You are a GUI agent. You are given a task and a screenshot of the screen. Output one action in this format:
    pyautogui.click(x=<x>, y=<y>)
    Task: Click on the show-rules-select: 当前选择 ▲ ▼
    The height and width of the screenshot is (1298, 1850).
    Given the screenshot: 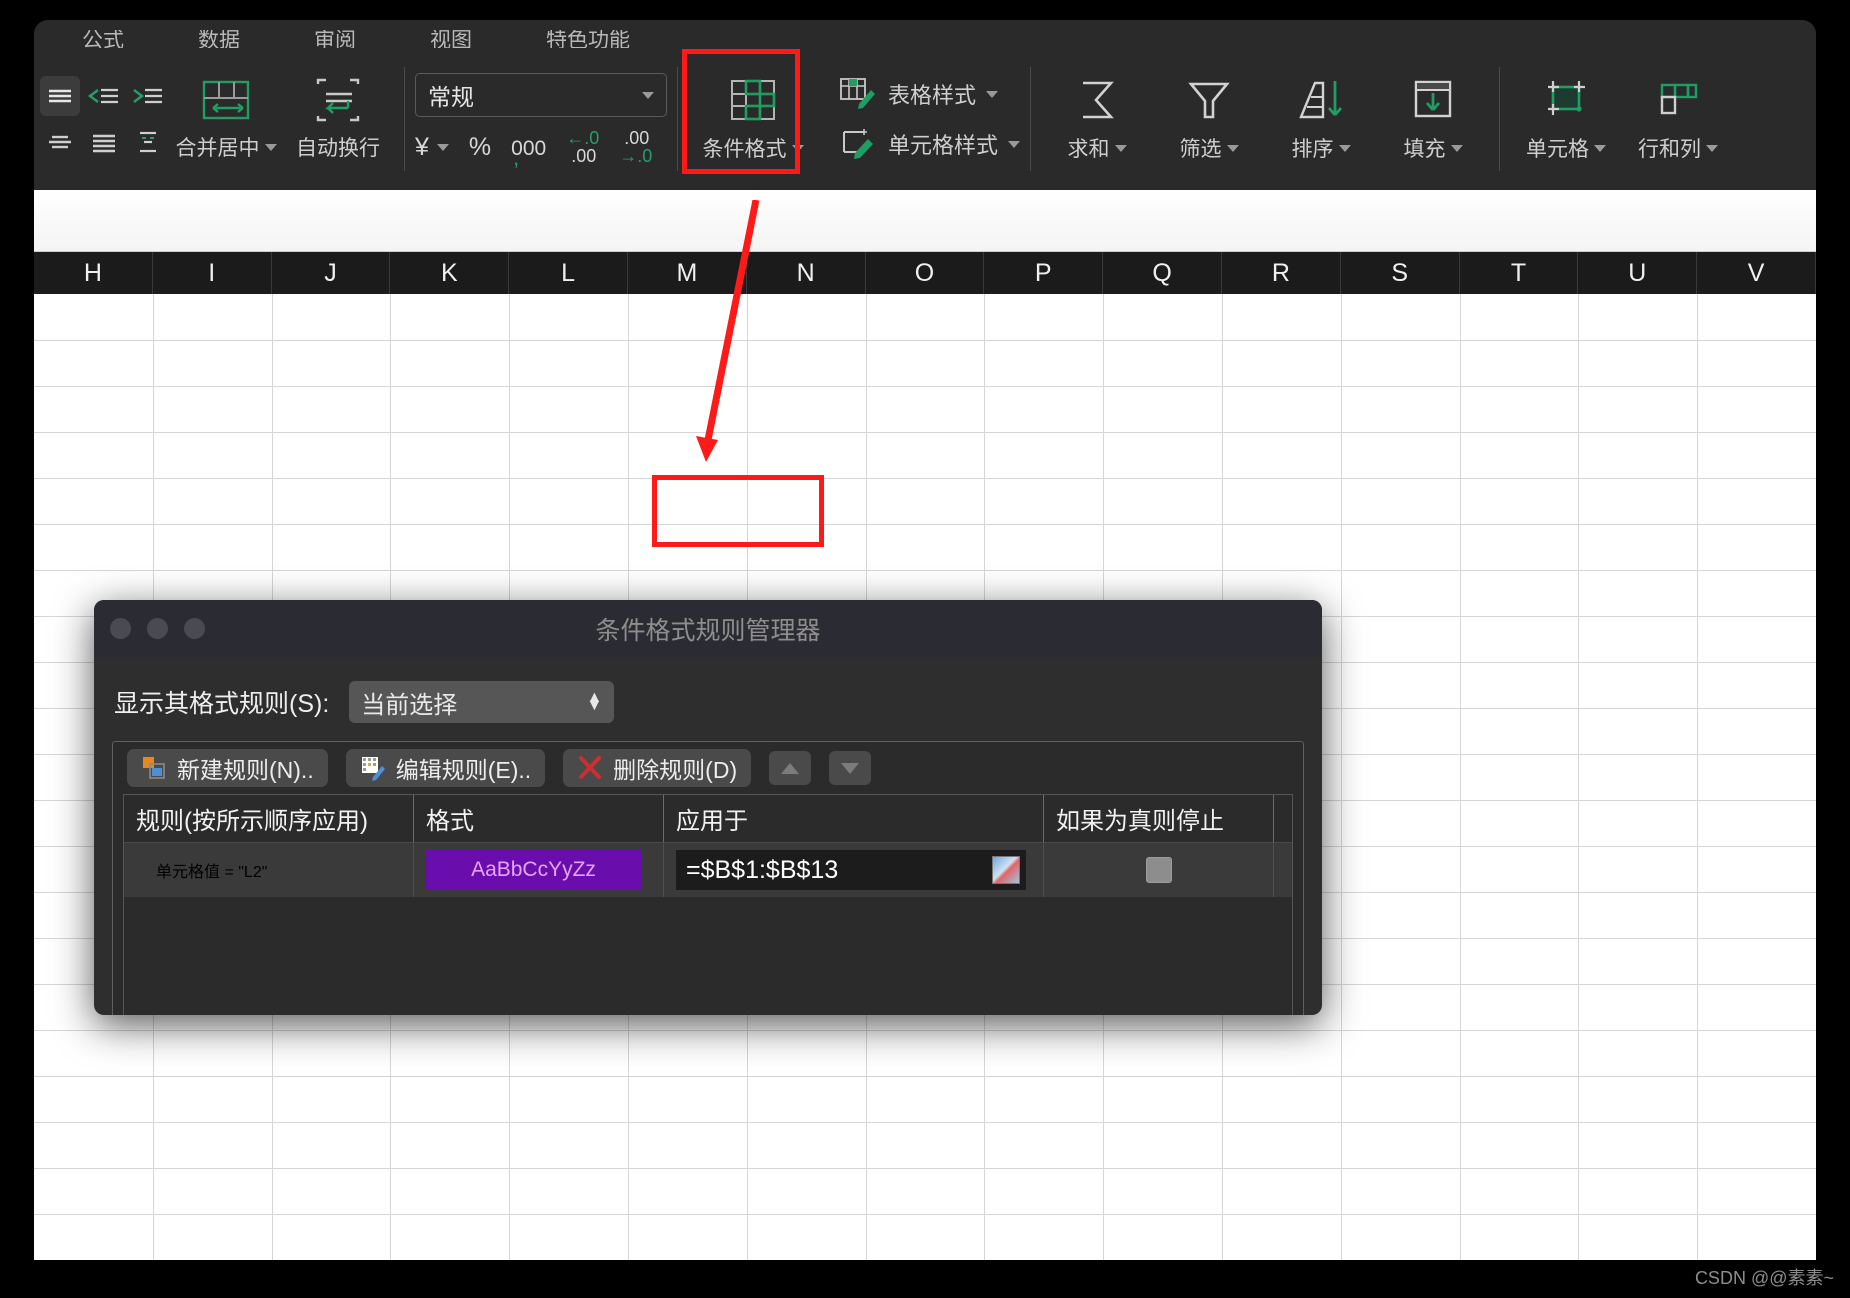 What is the action you would take?
    pyautogui.click(x=482, y=702)
    